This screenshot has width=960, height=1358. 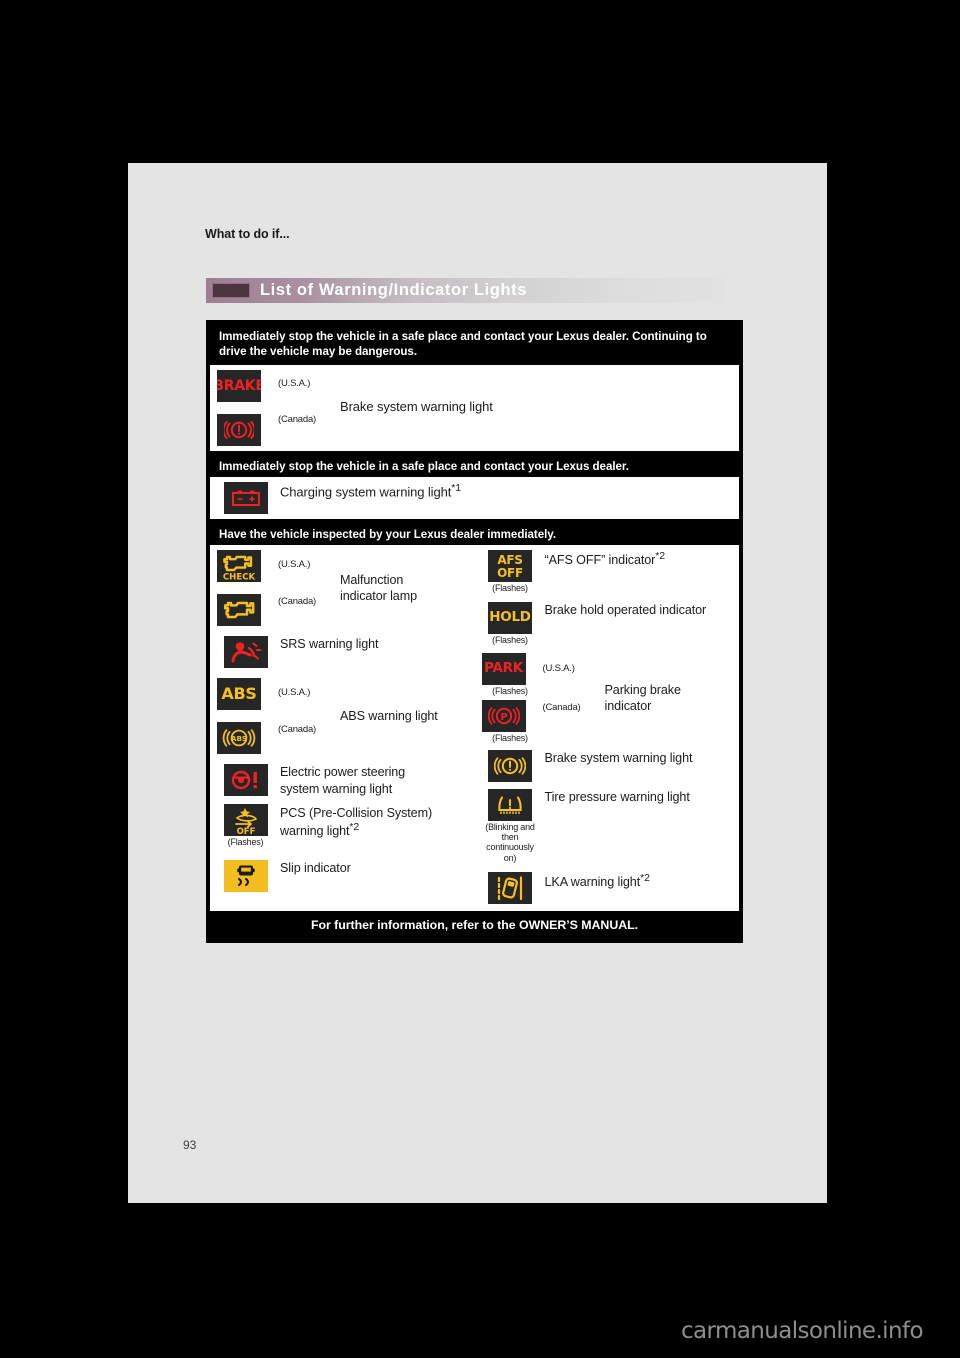 I want to click on icon-column: HOLD (Flashes), so click(x=510, y=623).